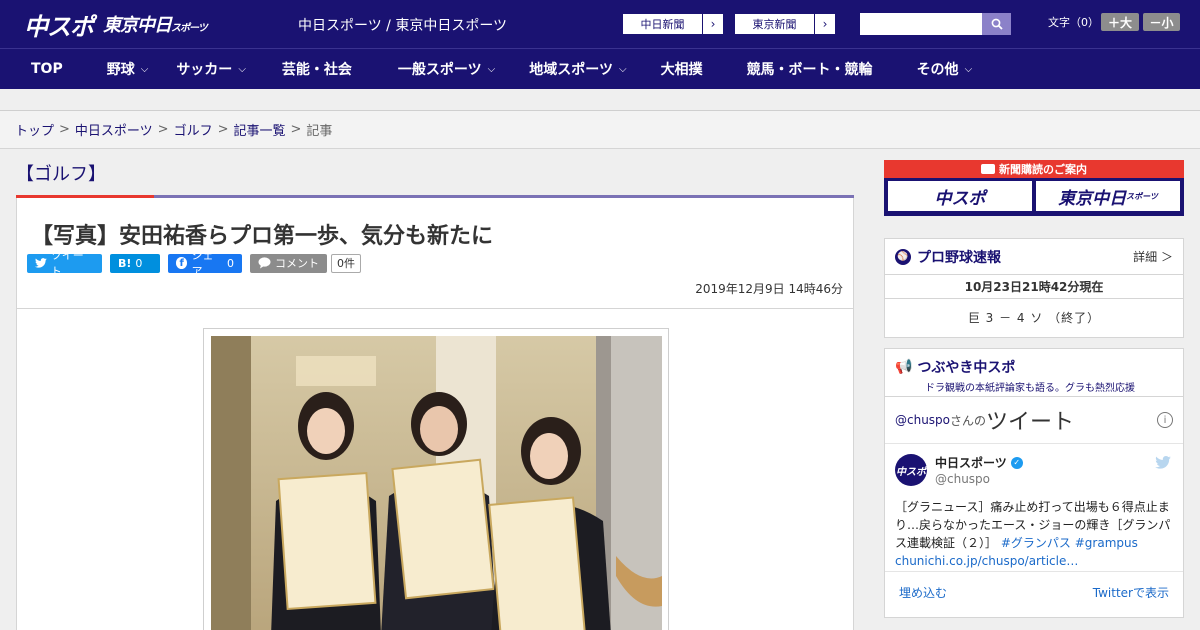 This screenshot has width=1200, height=630. I want to click on hatena-icon: B!, so click(125, 263).